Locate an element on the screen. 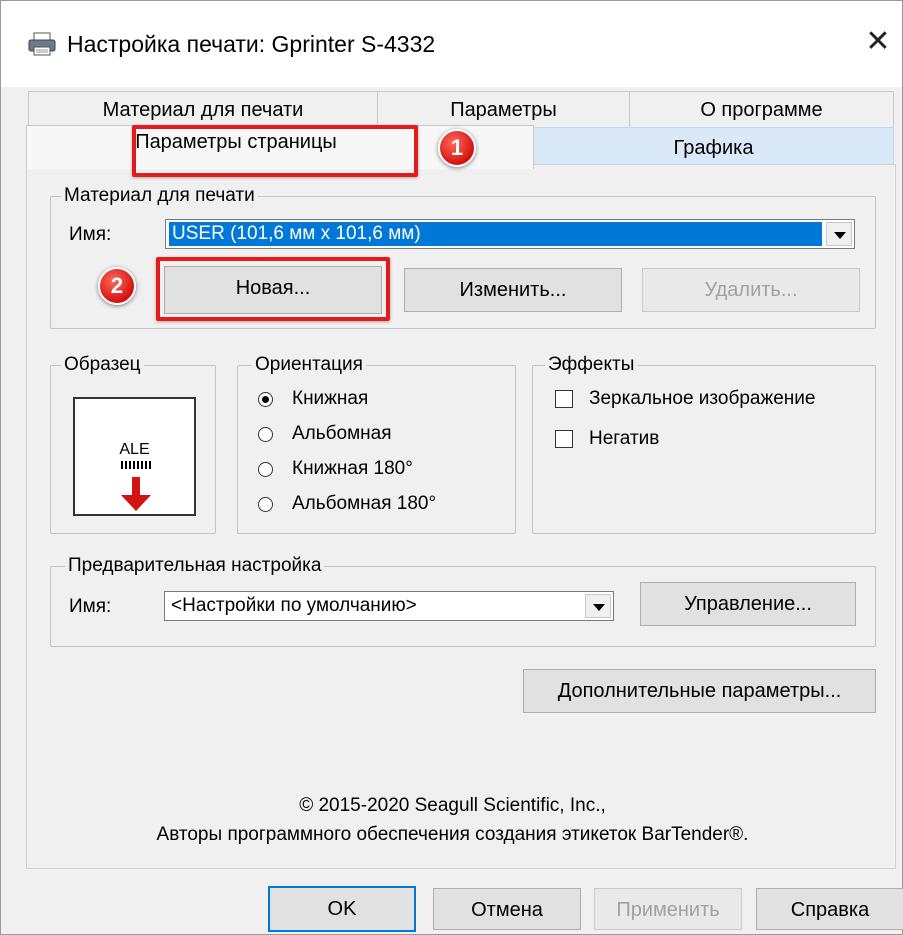 This screenshot has width=903, height=935. window-title: Настройка печати: Gprinter S-4332 is located at coordinates (251, 44).